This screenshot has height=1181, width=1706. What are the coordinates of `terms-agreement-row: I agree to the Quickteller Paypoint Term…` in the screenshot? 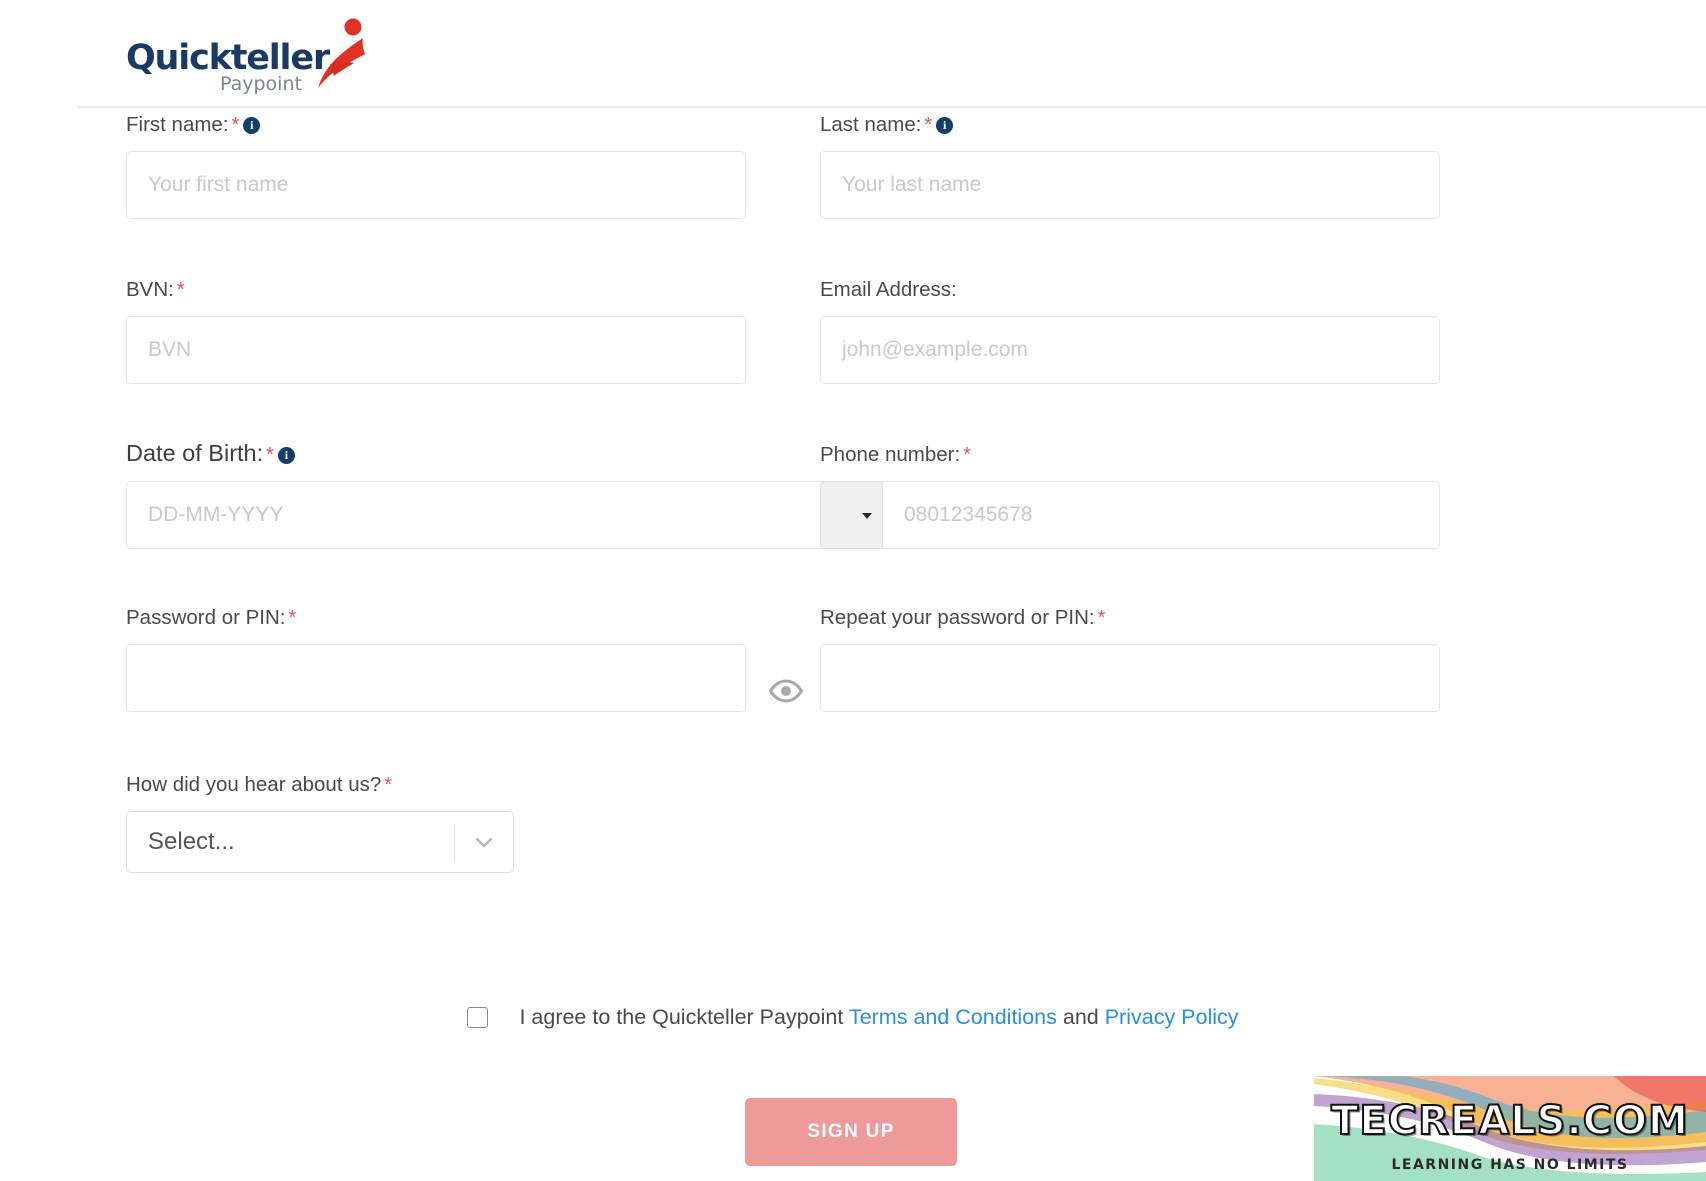 It's located at (853, 1017).